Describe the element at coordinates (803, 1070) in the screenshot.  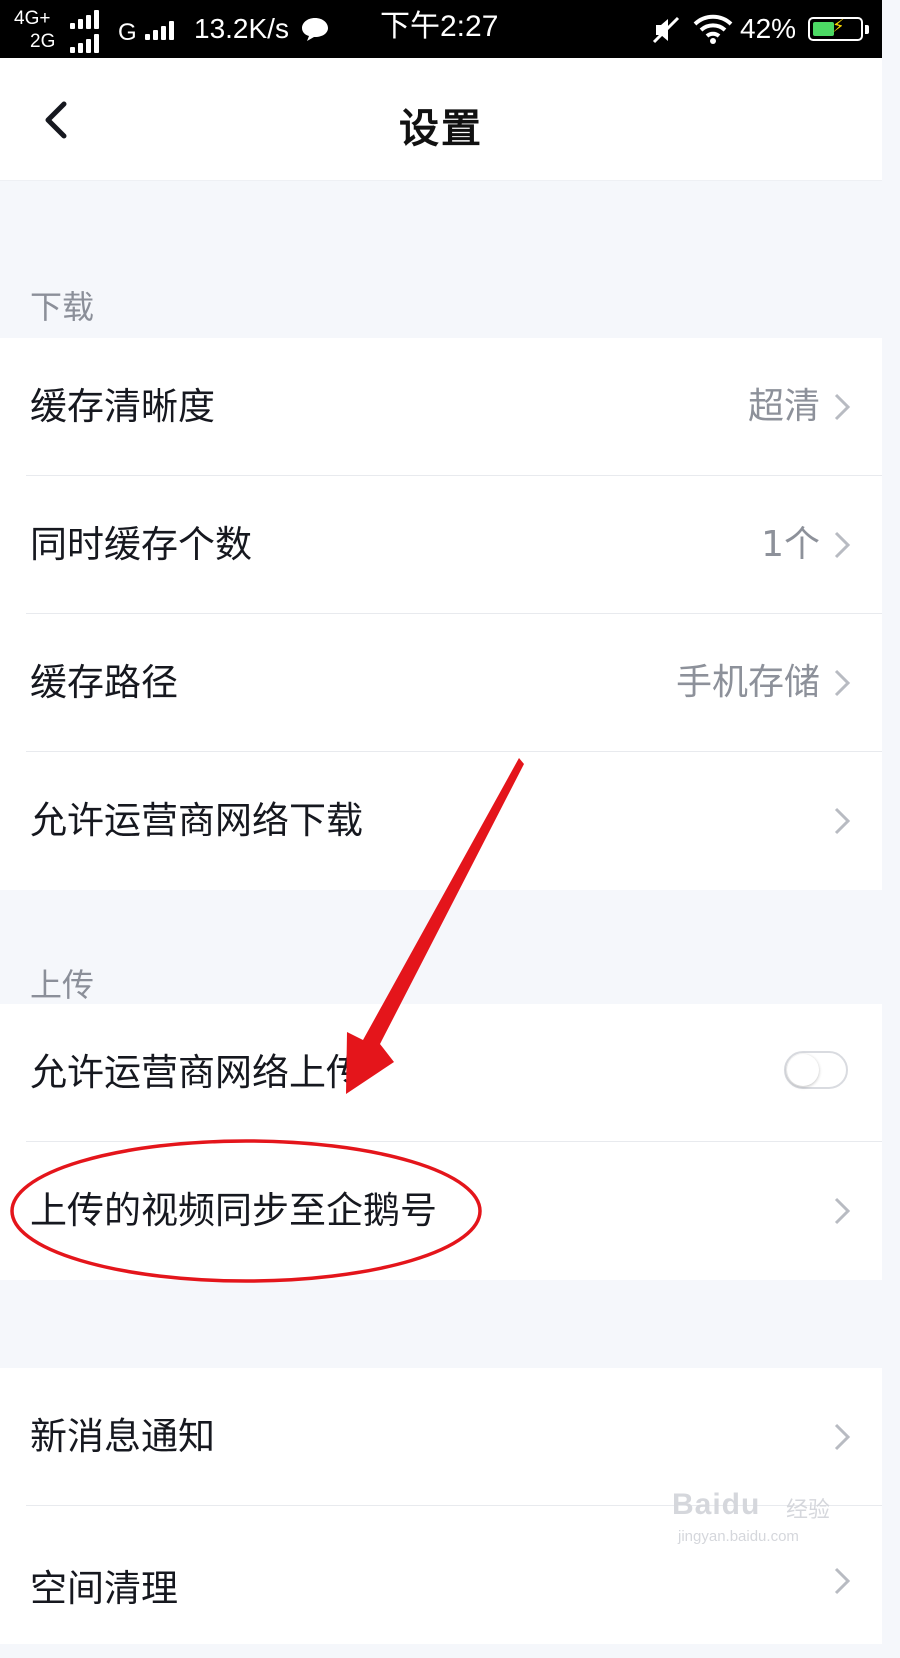
I see `toggle-knob` at that location.